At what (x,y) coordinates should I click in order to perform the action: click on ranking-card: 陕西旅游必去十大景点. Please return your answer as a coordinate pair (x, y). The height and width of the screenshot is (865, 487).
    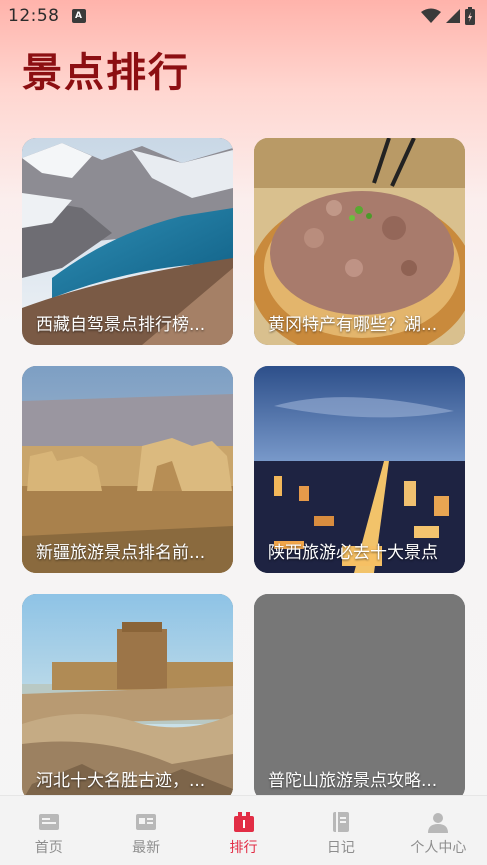
    Looking at the image, I should click on (359, 469).